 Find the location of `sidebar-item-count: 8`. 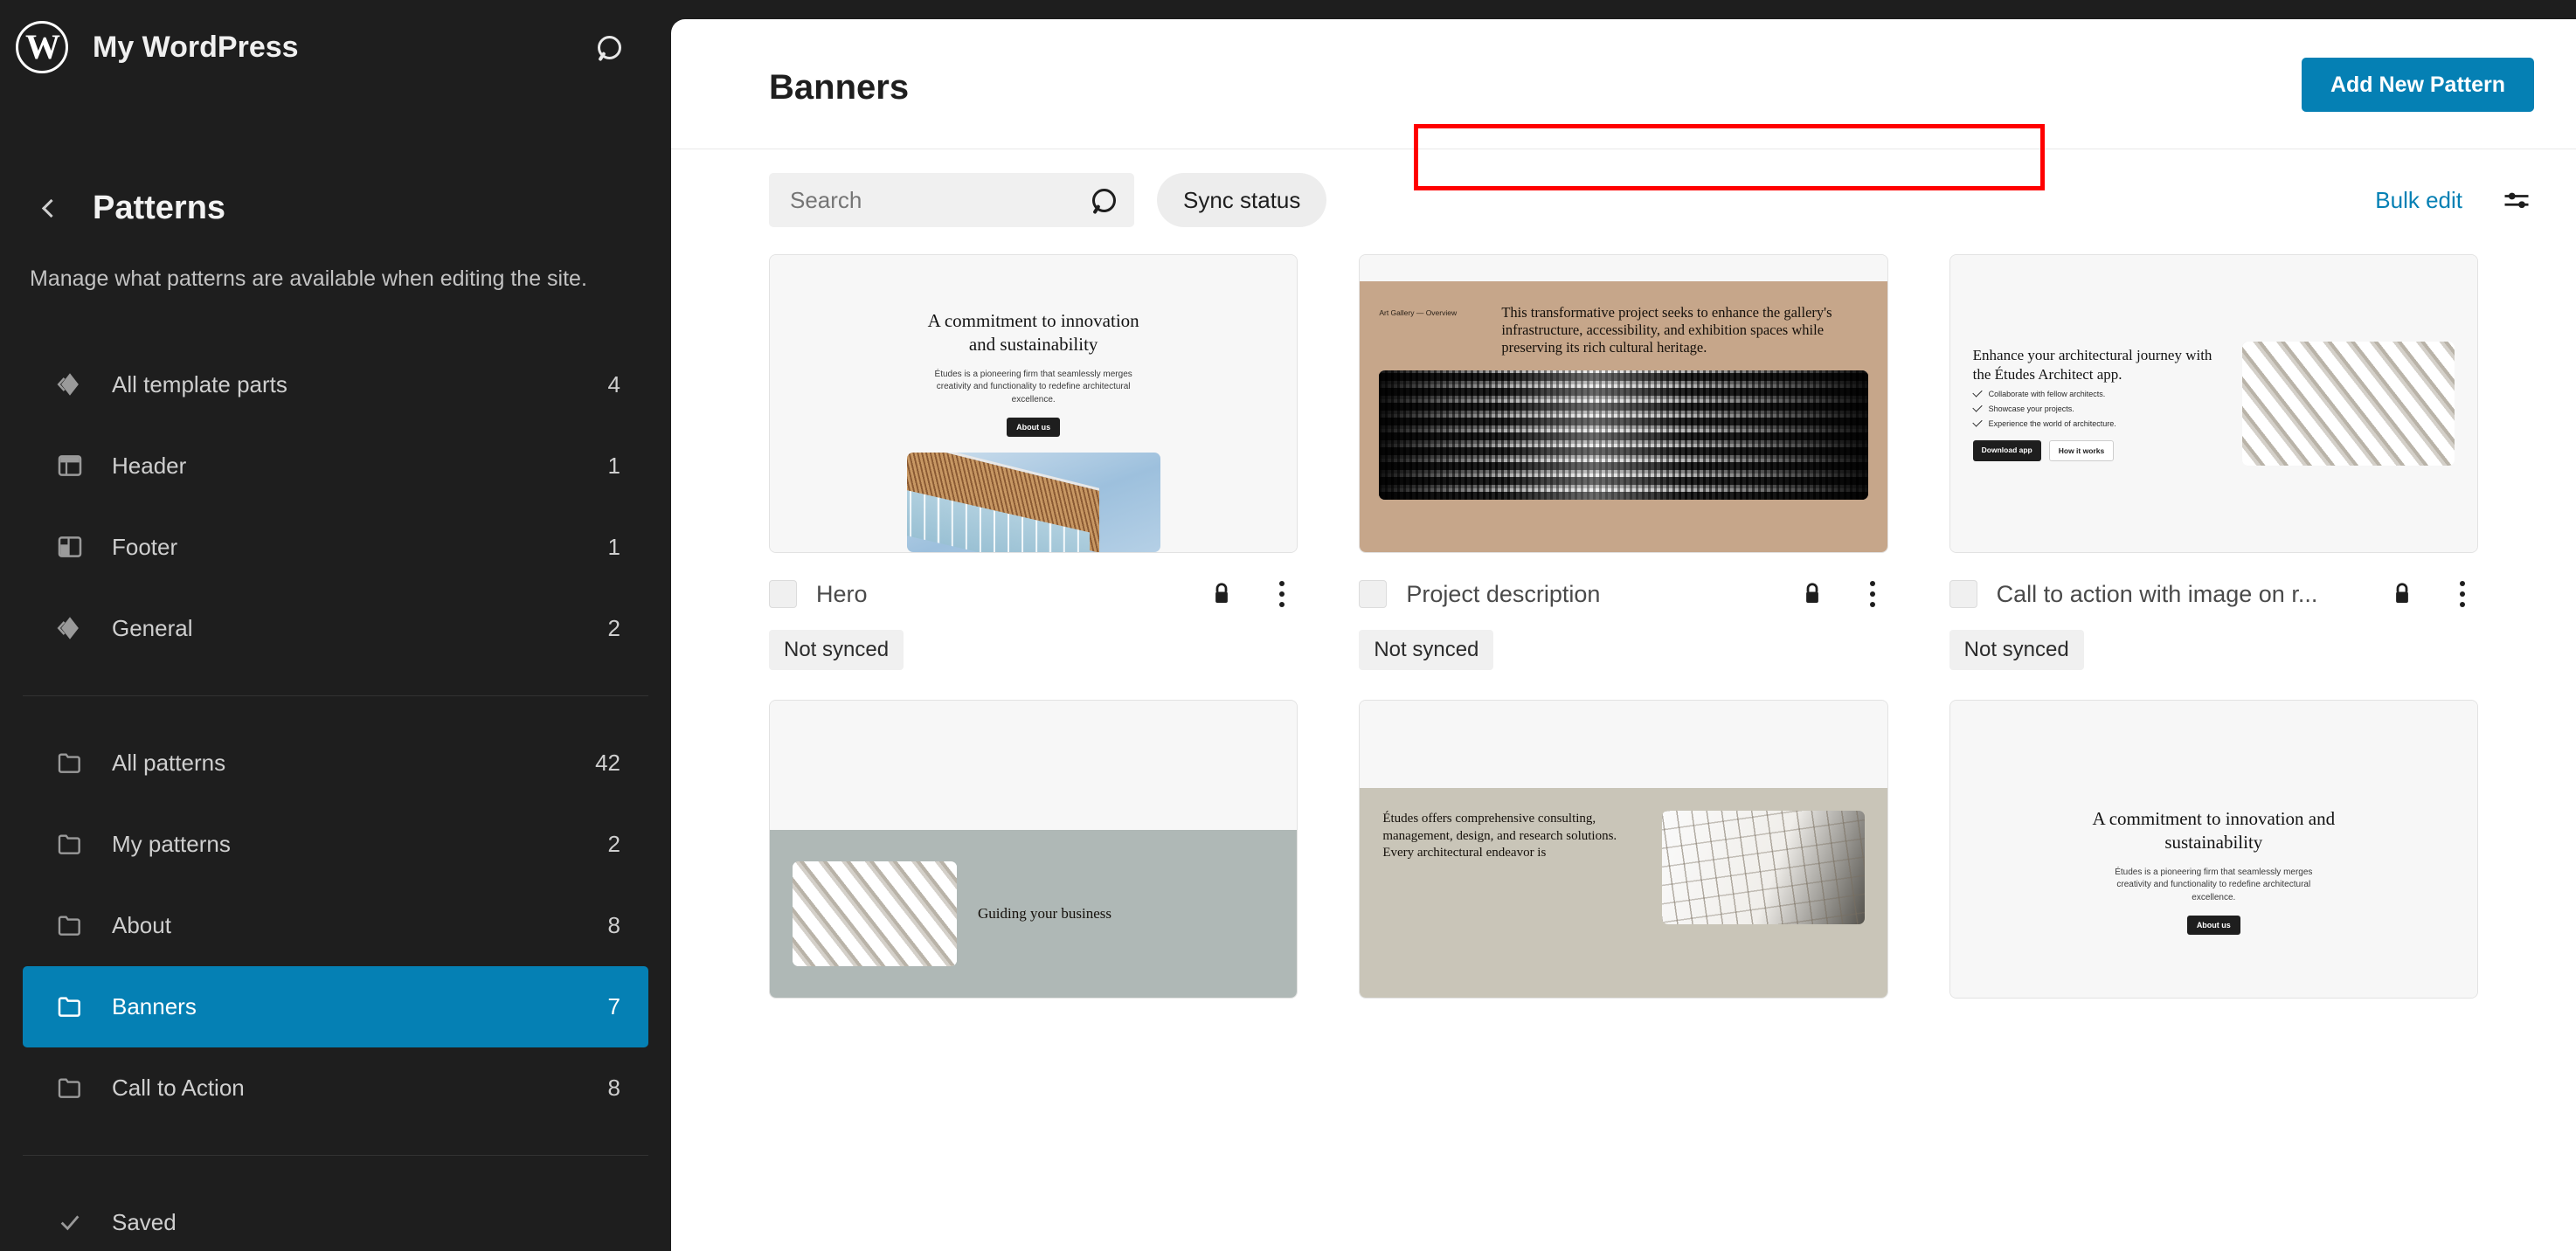

sidebar-item-count: 8 is located at coordinates (613, 1087).